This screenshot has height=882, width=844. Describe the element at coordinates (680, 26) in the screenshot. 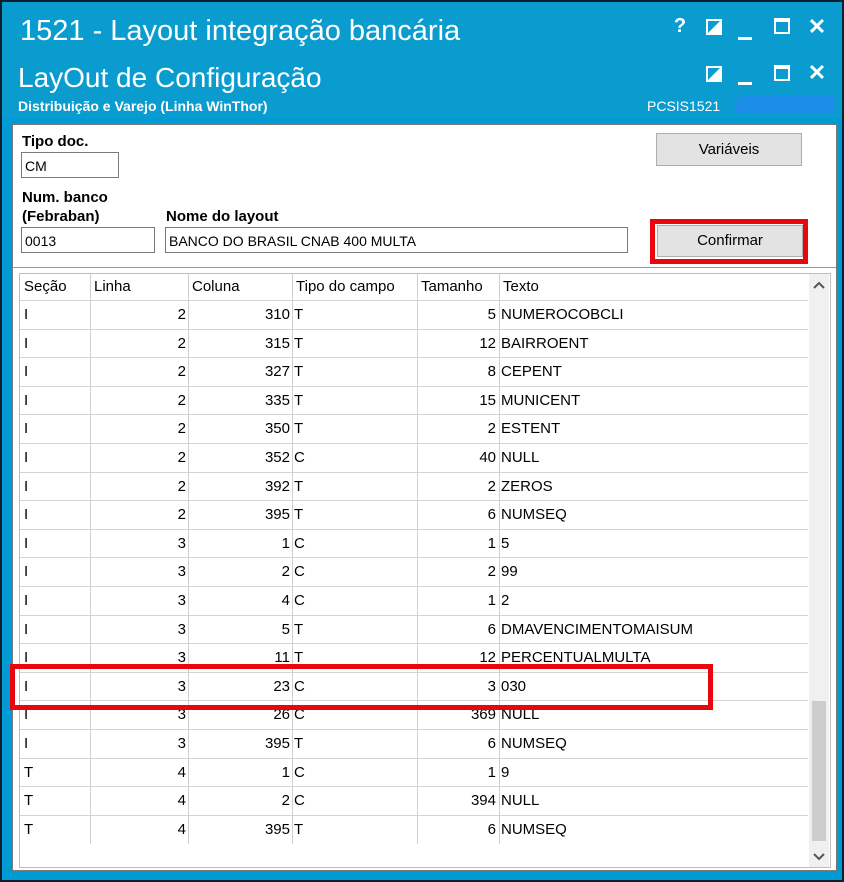

I see `help-icon: ?` at that location.